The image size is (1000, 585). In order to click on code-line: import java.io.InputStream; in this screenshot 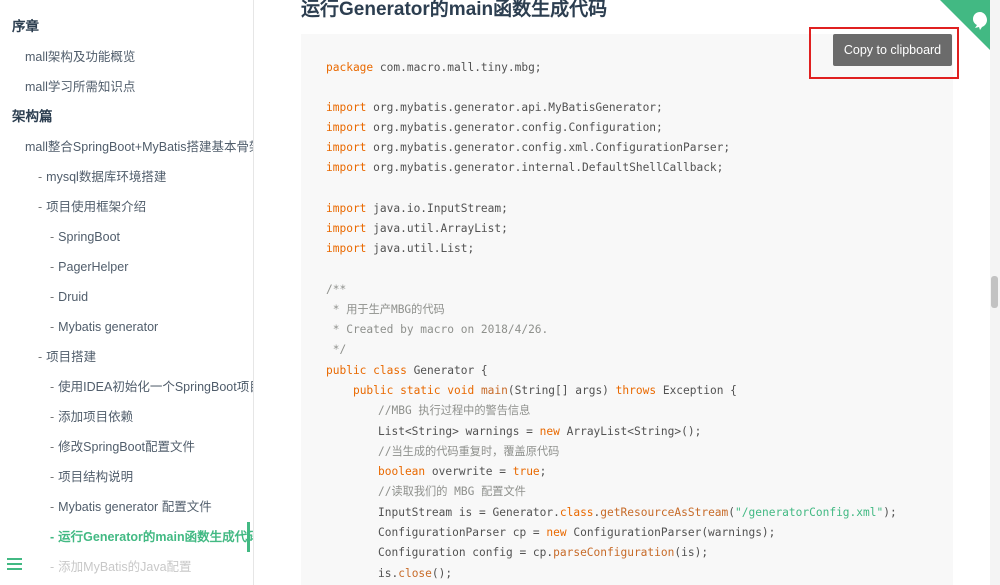, I will do `click(417, 208)`.